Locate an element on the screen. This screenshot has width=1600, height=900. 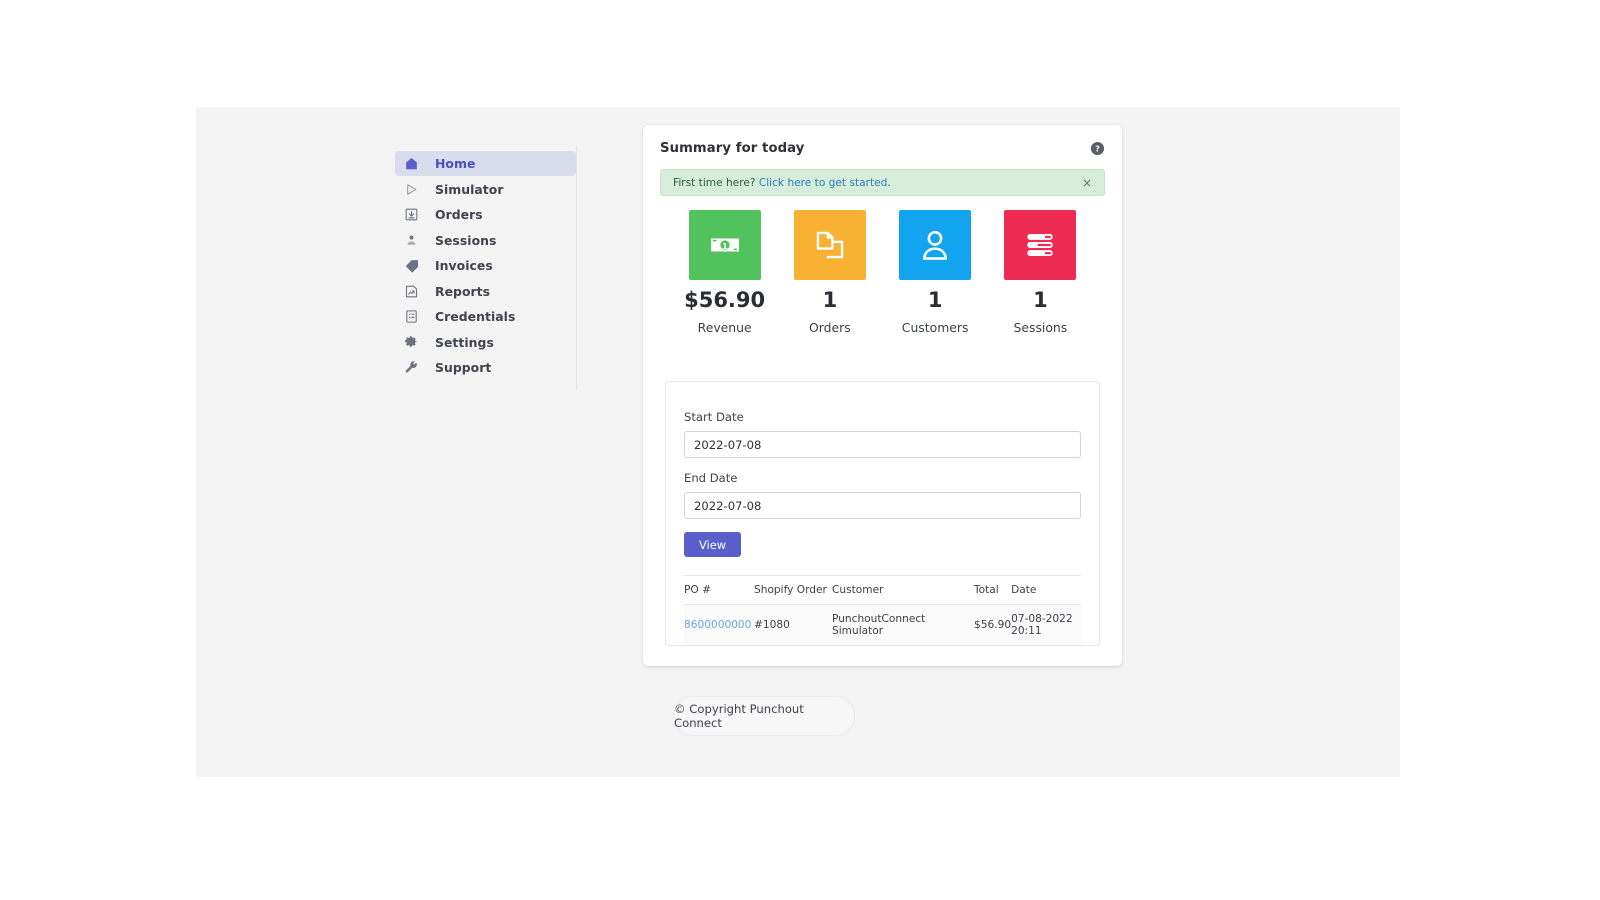
alert-suffix: . is located at coordinates (889, 182).